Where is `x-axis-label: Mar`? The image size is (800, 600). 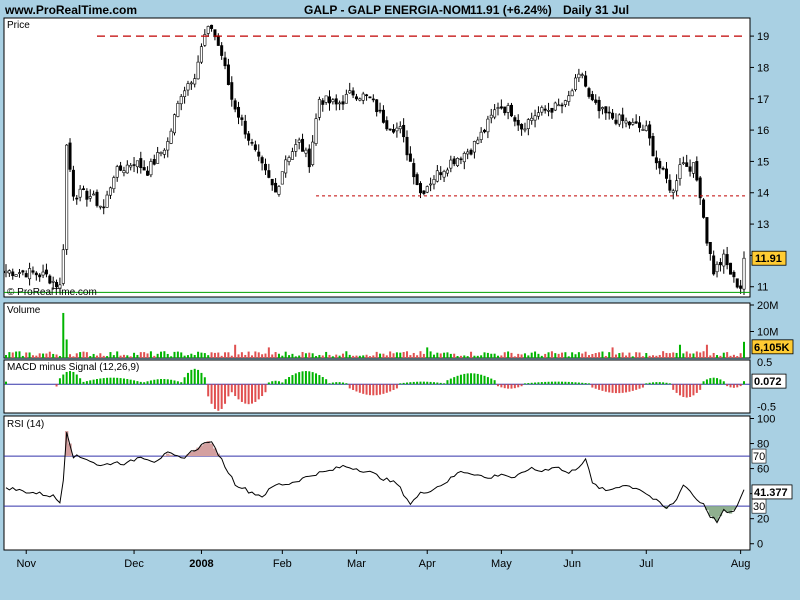 x-axis-label: Mar is located at coordinates (356, 564).